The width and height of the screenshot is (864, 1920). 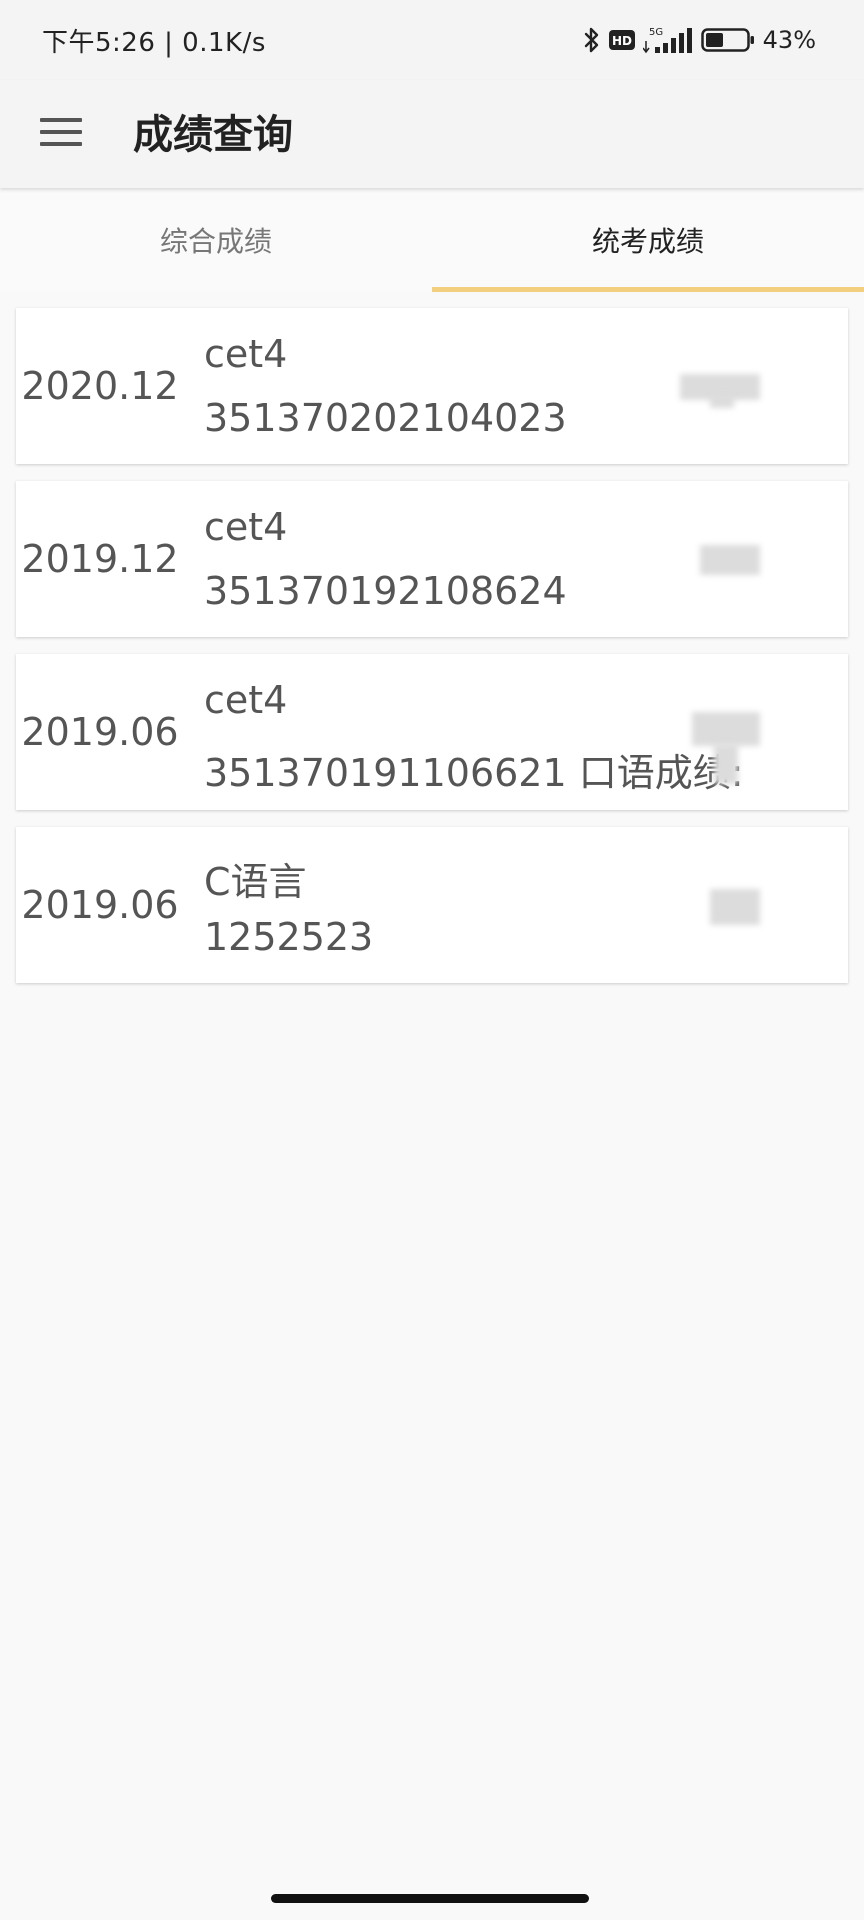 What do you see at coordinates (385, 418) in the screenshot?
I see `ticket-number: 351370202104023` at bounding box center [385, 418].